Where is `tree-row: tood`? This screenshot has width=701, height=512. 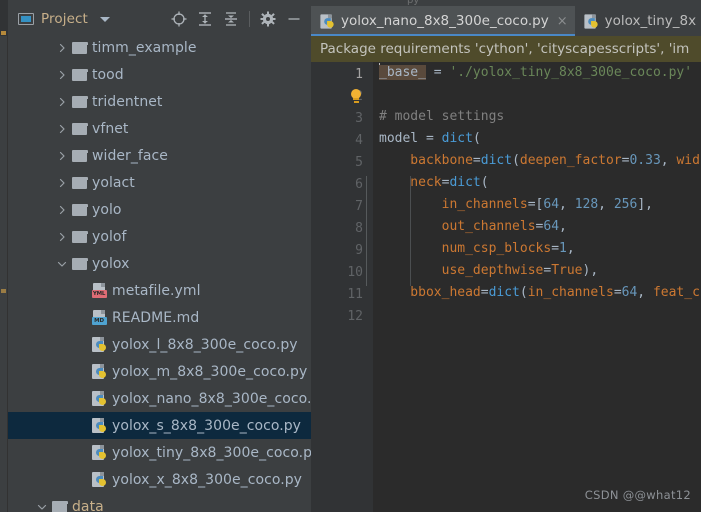
tree-row: tood is located at coordinates (159, 74).